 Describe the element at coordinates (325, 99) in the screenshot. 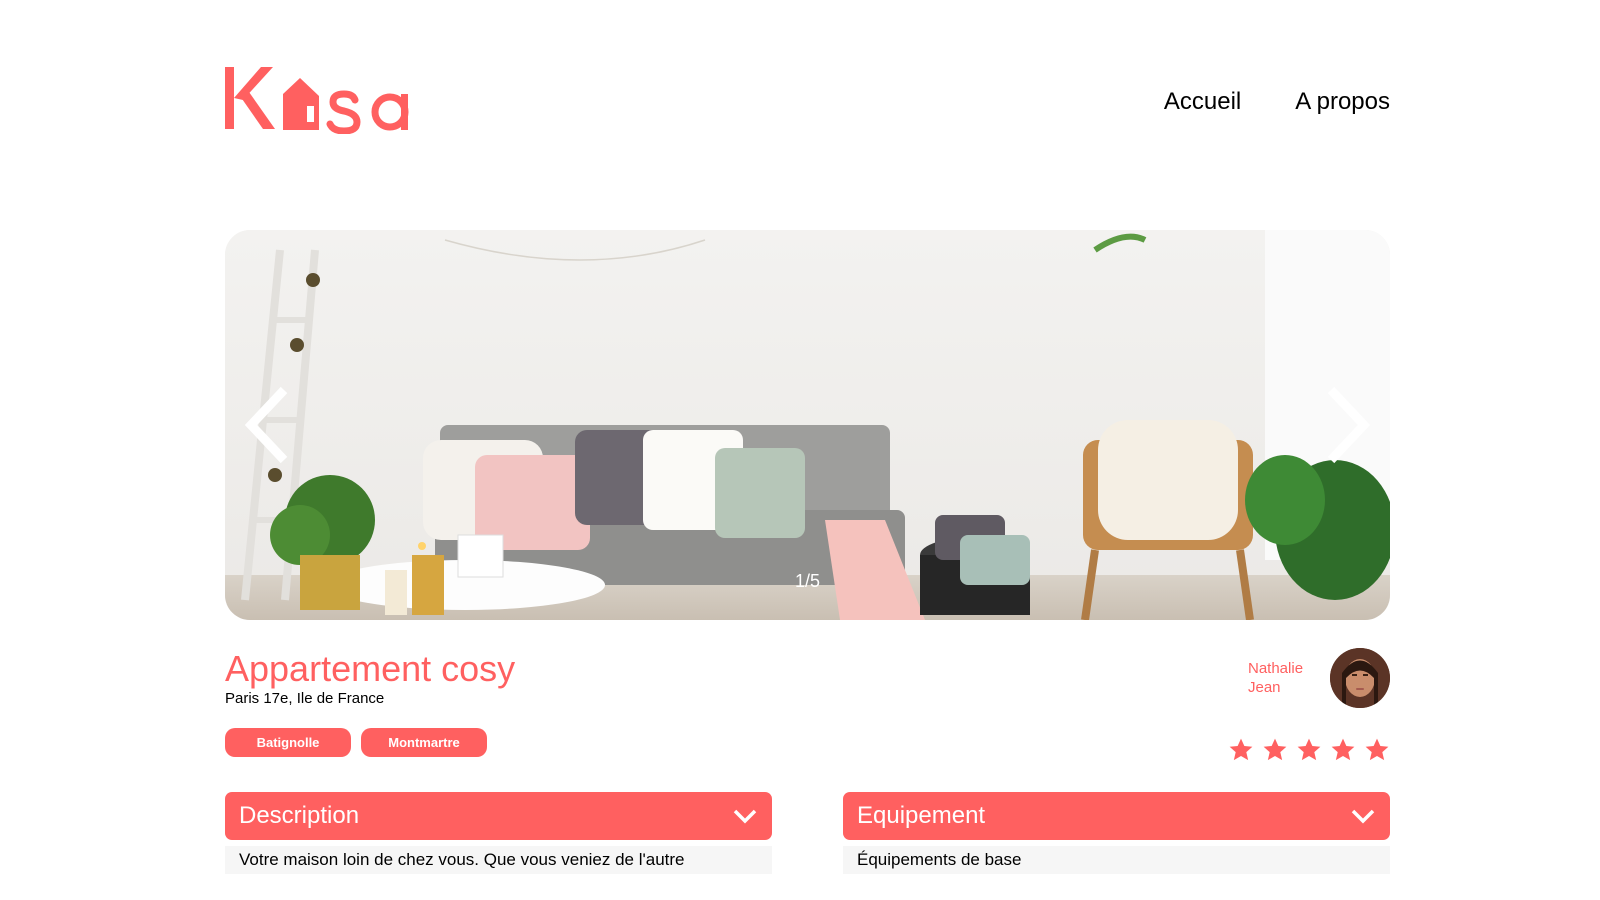

I see `kasa-logo` at that location.